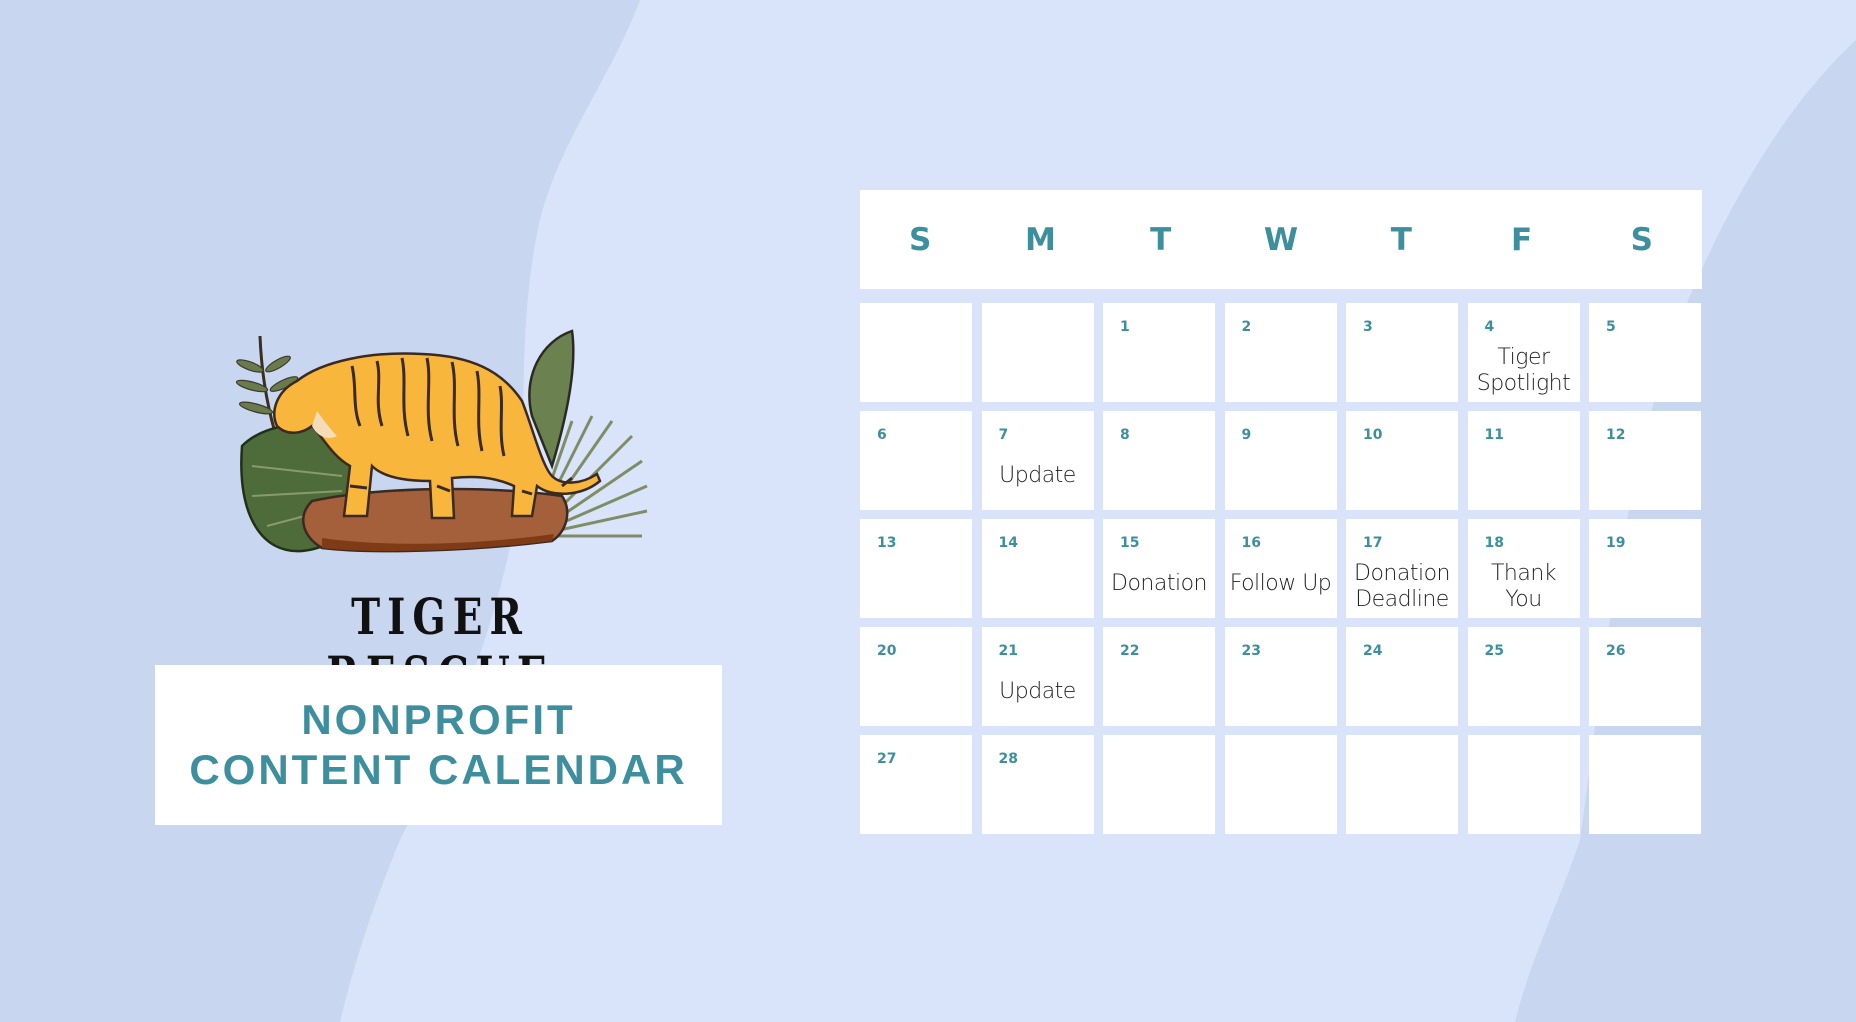 The width and height of the screenshot is (1856, 1022). What do you see at coordinates (1008, 759) in the screenshot?
I see `day-number: 28` at bounding box center [1008, 759].